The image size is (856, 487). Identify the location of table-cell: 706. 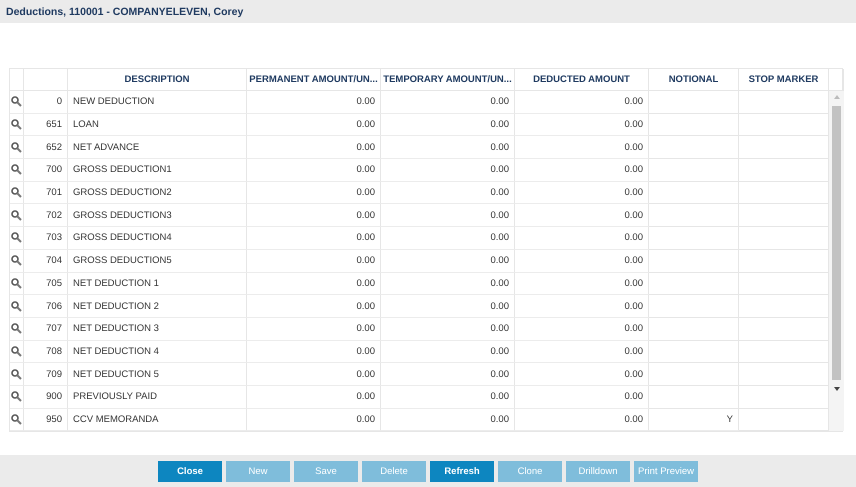
(46, 306).